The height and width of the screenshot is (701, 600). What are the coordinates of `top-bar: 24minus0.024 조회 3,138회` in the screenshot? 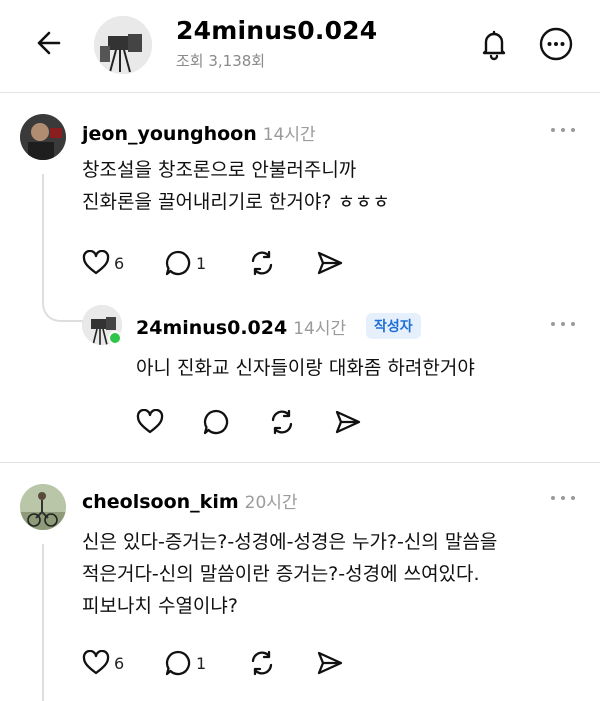 It's located at (300, 46).